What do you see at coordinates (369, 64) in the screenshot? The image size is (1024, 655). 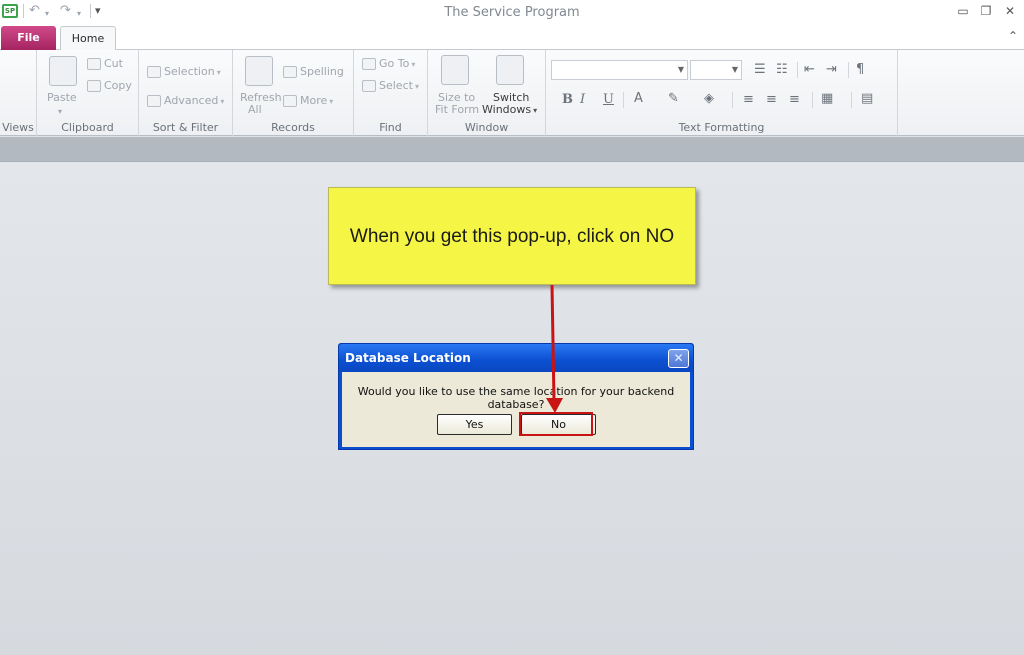 I see `go-to-icon` at bounding box center [369, 64].